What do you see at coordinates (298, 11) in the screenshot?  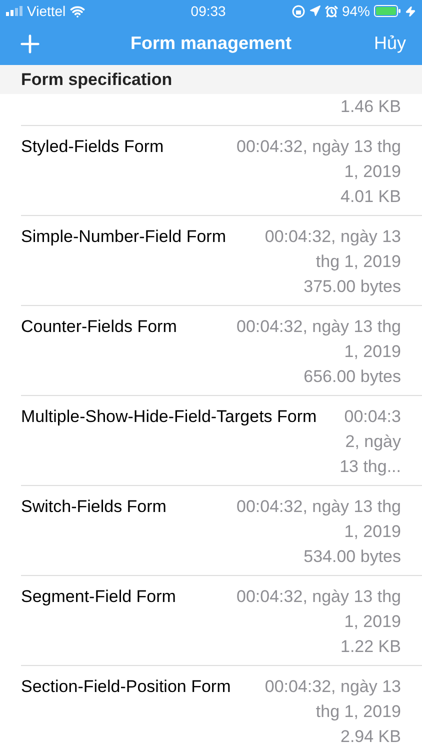 I see `rotation-lock-icon` at bounding box center [298, 11].